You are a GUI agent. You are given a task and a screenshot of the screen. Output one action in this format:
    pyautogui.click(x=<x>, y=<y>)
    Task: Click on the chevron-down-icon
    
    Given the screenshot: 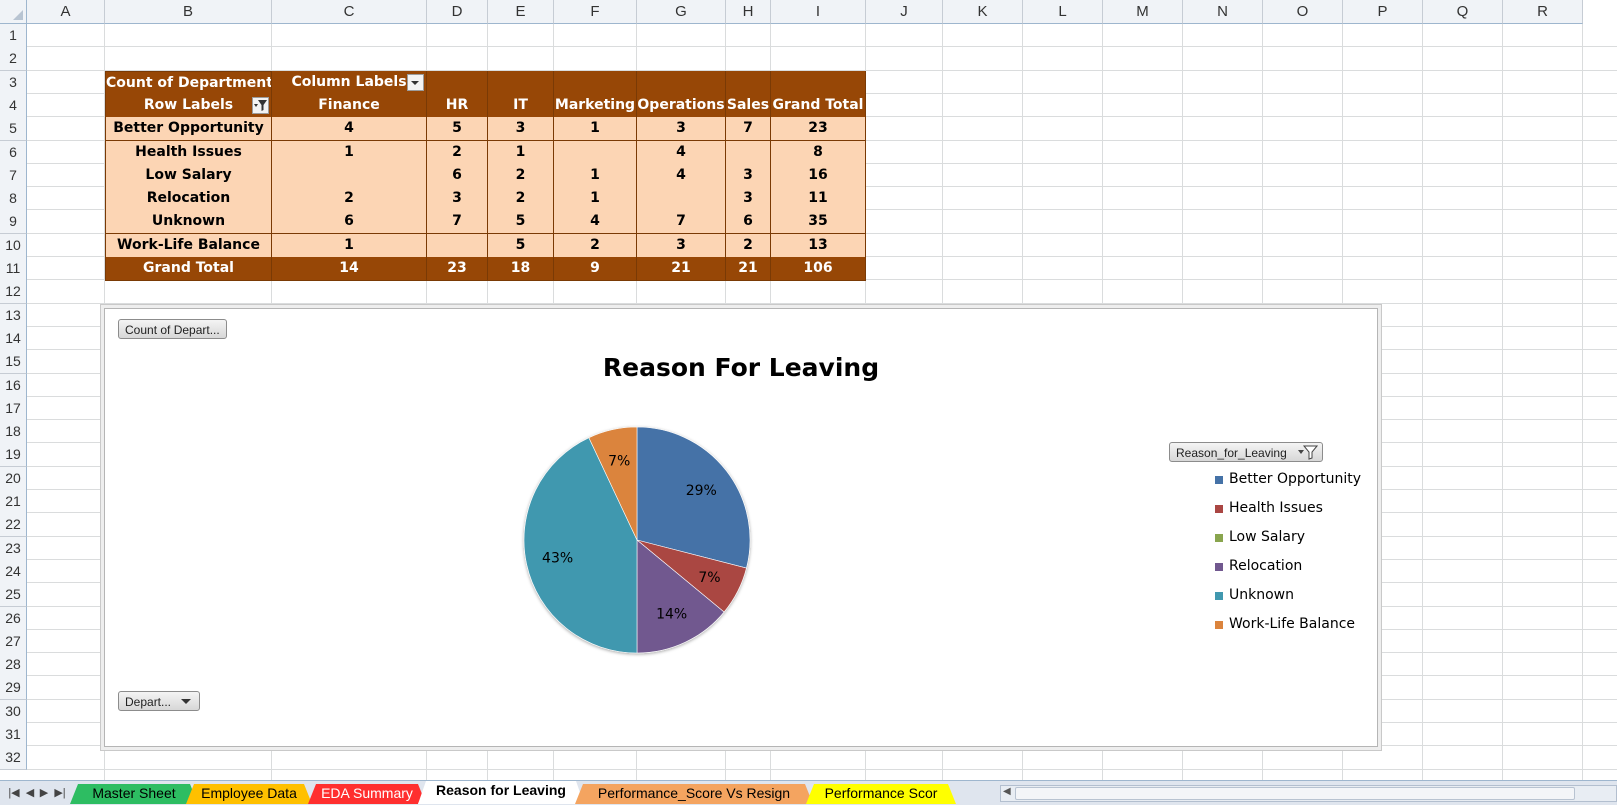 What is the action you would take?
    pyautogui.click(x=415, y=82)
    